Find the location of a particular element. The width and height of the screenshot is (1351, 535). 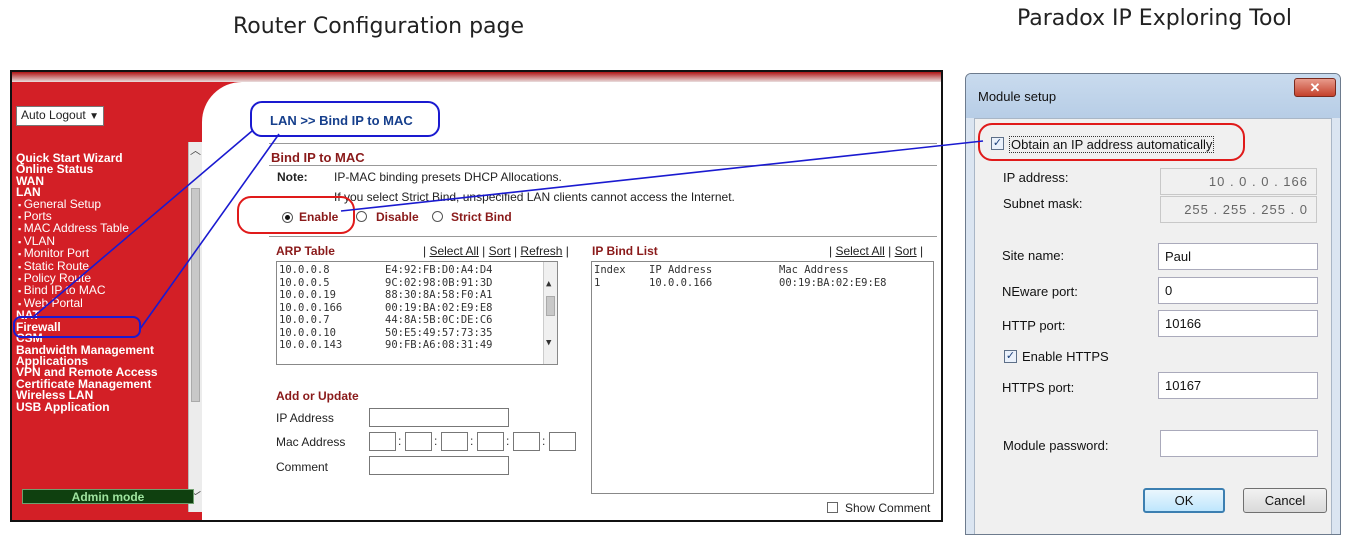

section-title: Bind IP to MAC is located at coordinates (318, 157).